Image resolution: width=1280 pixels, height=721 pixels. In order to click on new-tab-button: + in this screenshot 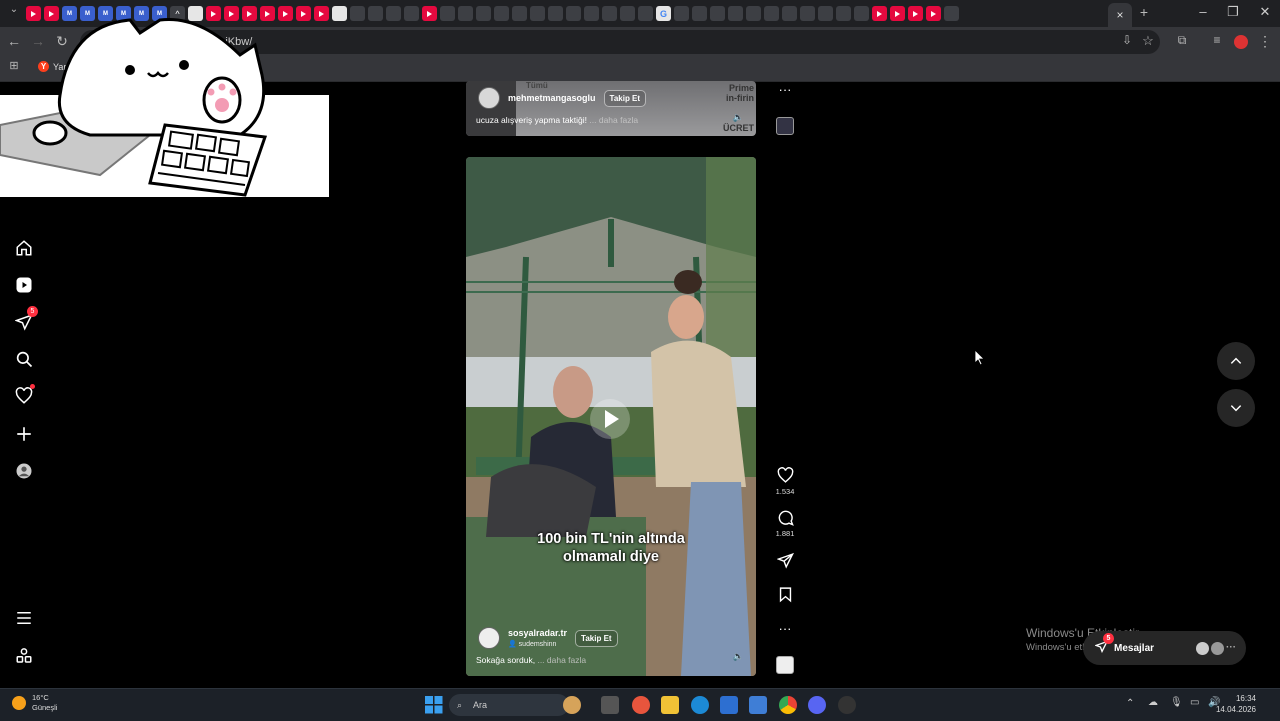, I will do `click(1144, 12)`.